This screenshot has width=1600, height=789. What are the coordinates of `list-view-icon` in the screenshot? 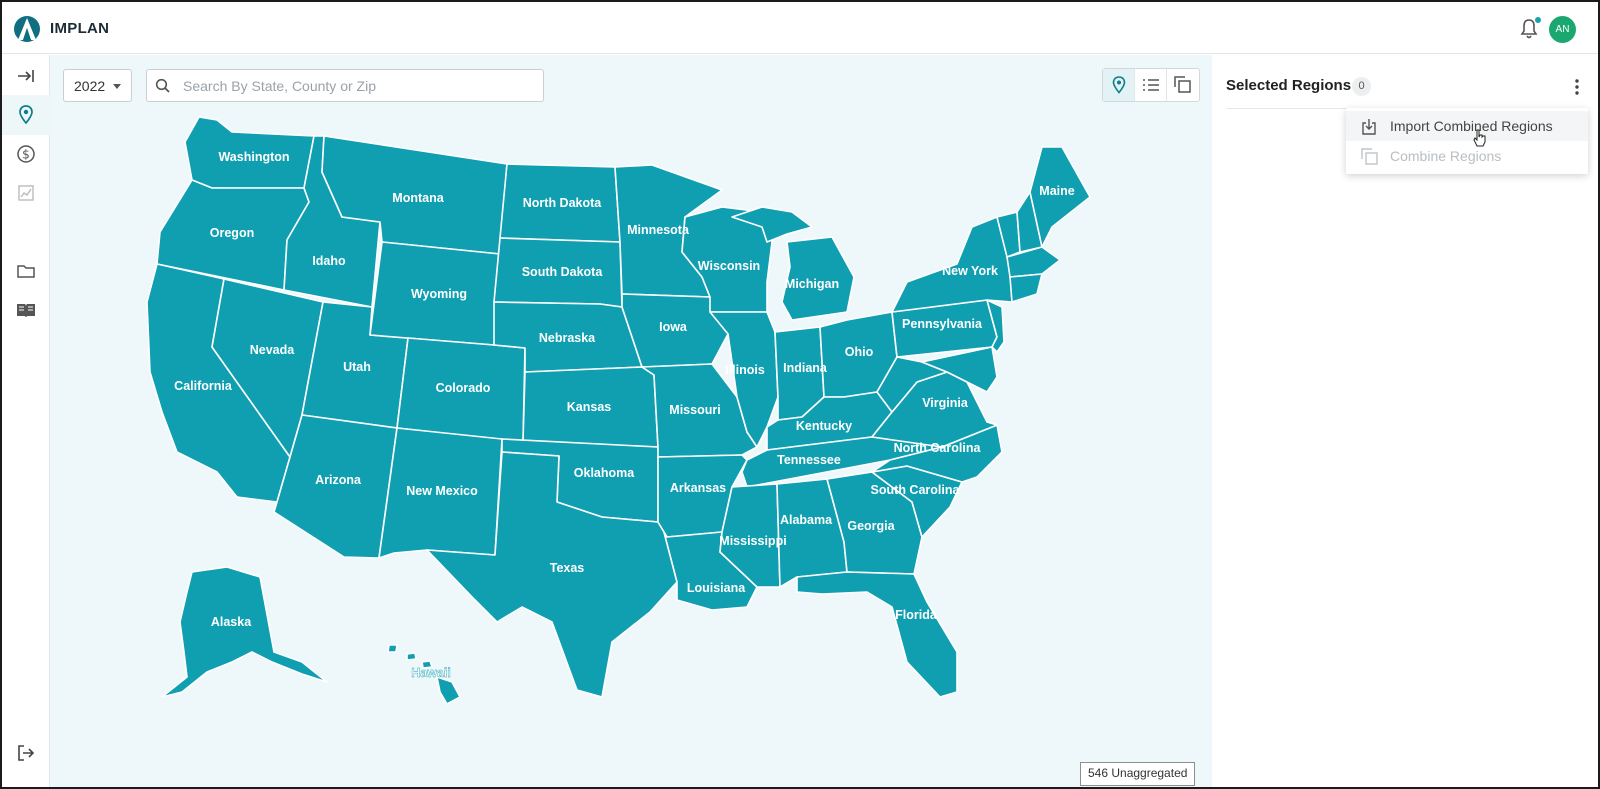 It's located at (1150, 85).